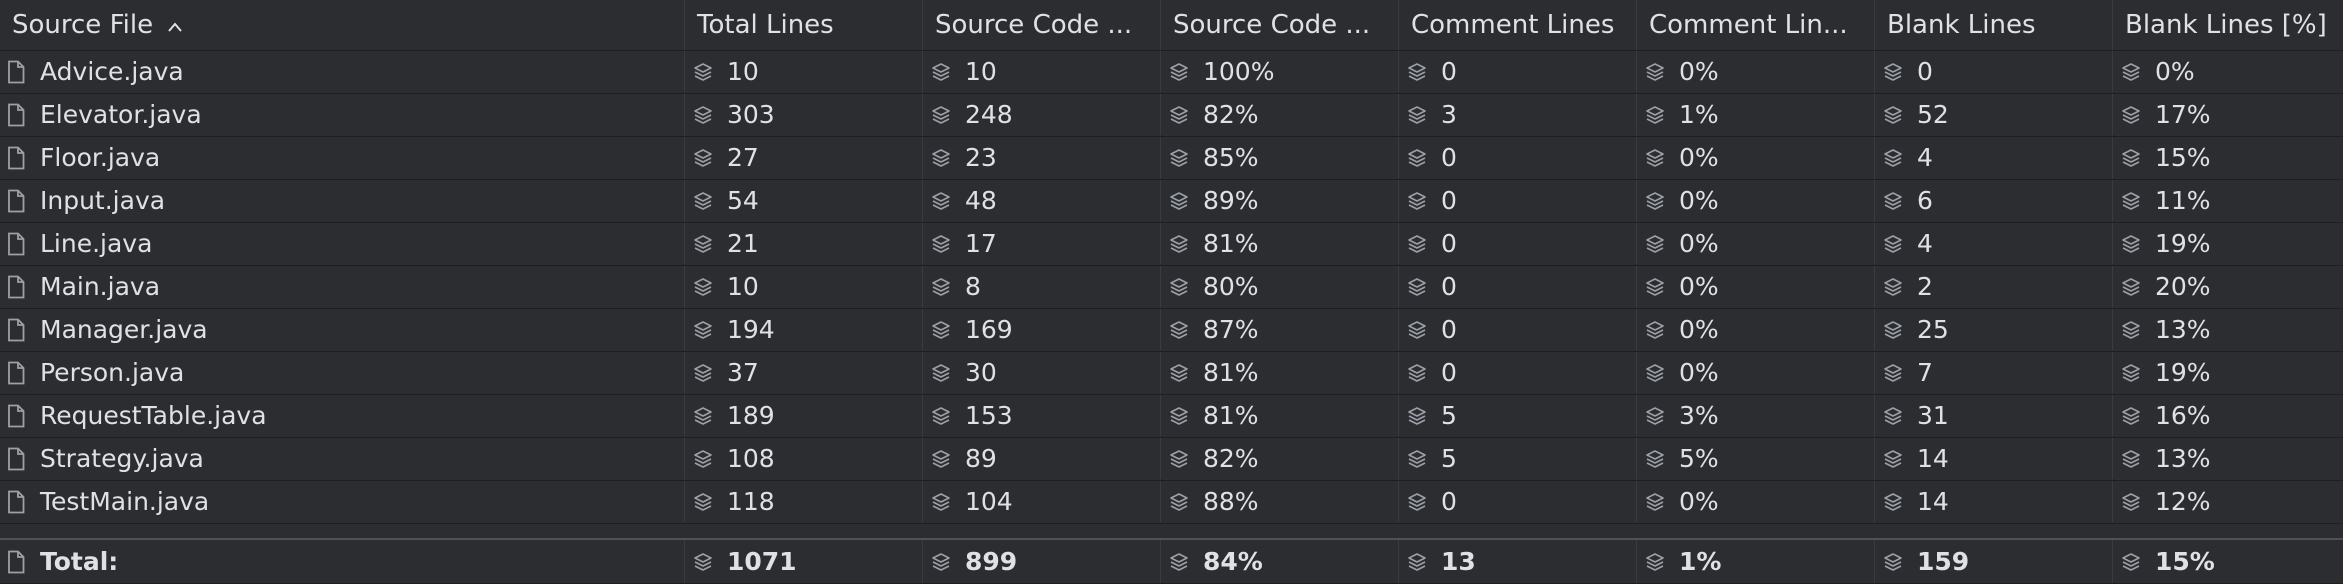  I want to click on table-row: Main.java 10 8 80% 0 0% 2 20%, so click(1171, 287).